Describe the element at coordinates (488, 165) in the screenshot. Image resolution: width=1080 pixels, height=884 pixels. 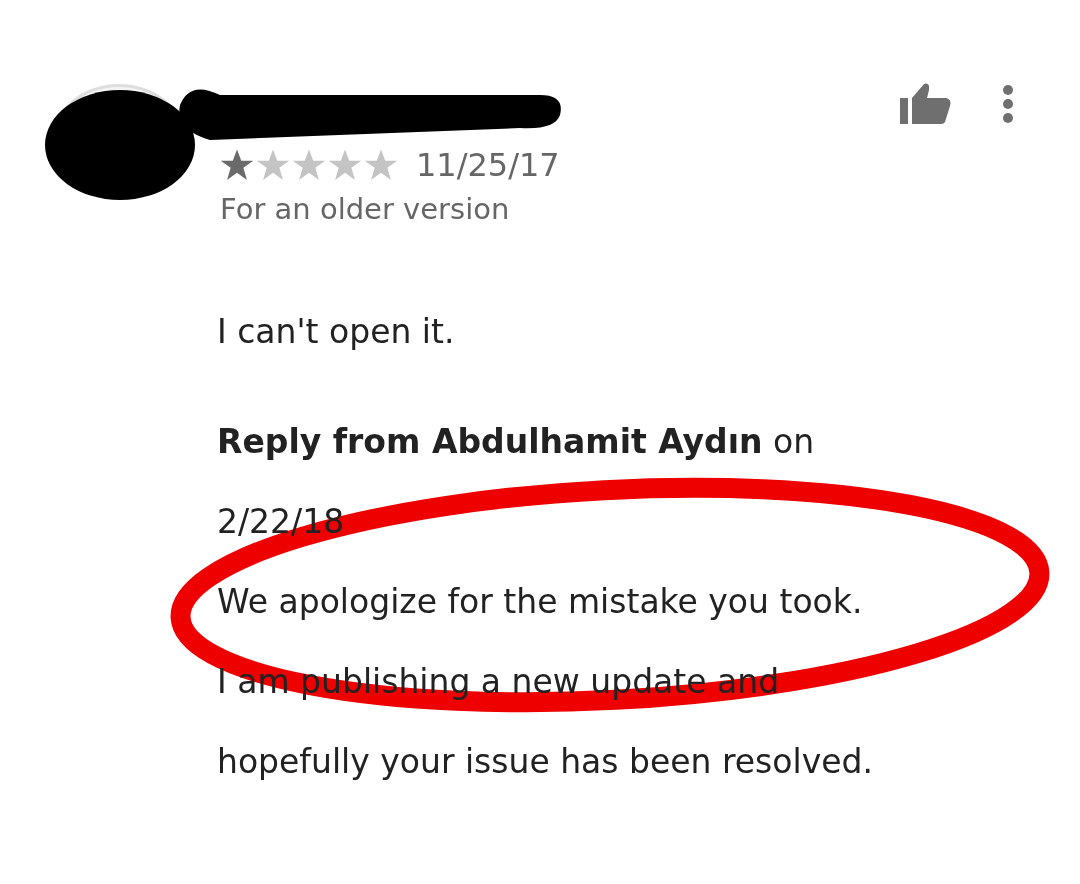
I see `review-date: 11/25/17` at that location.